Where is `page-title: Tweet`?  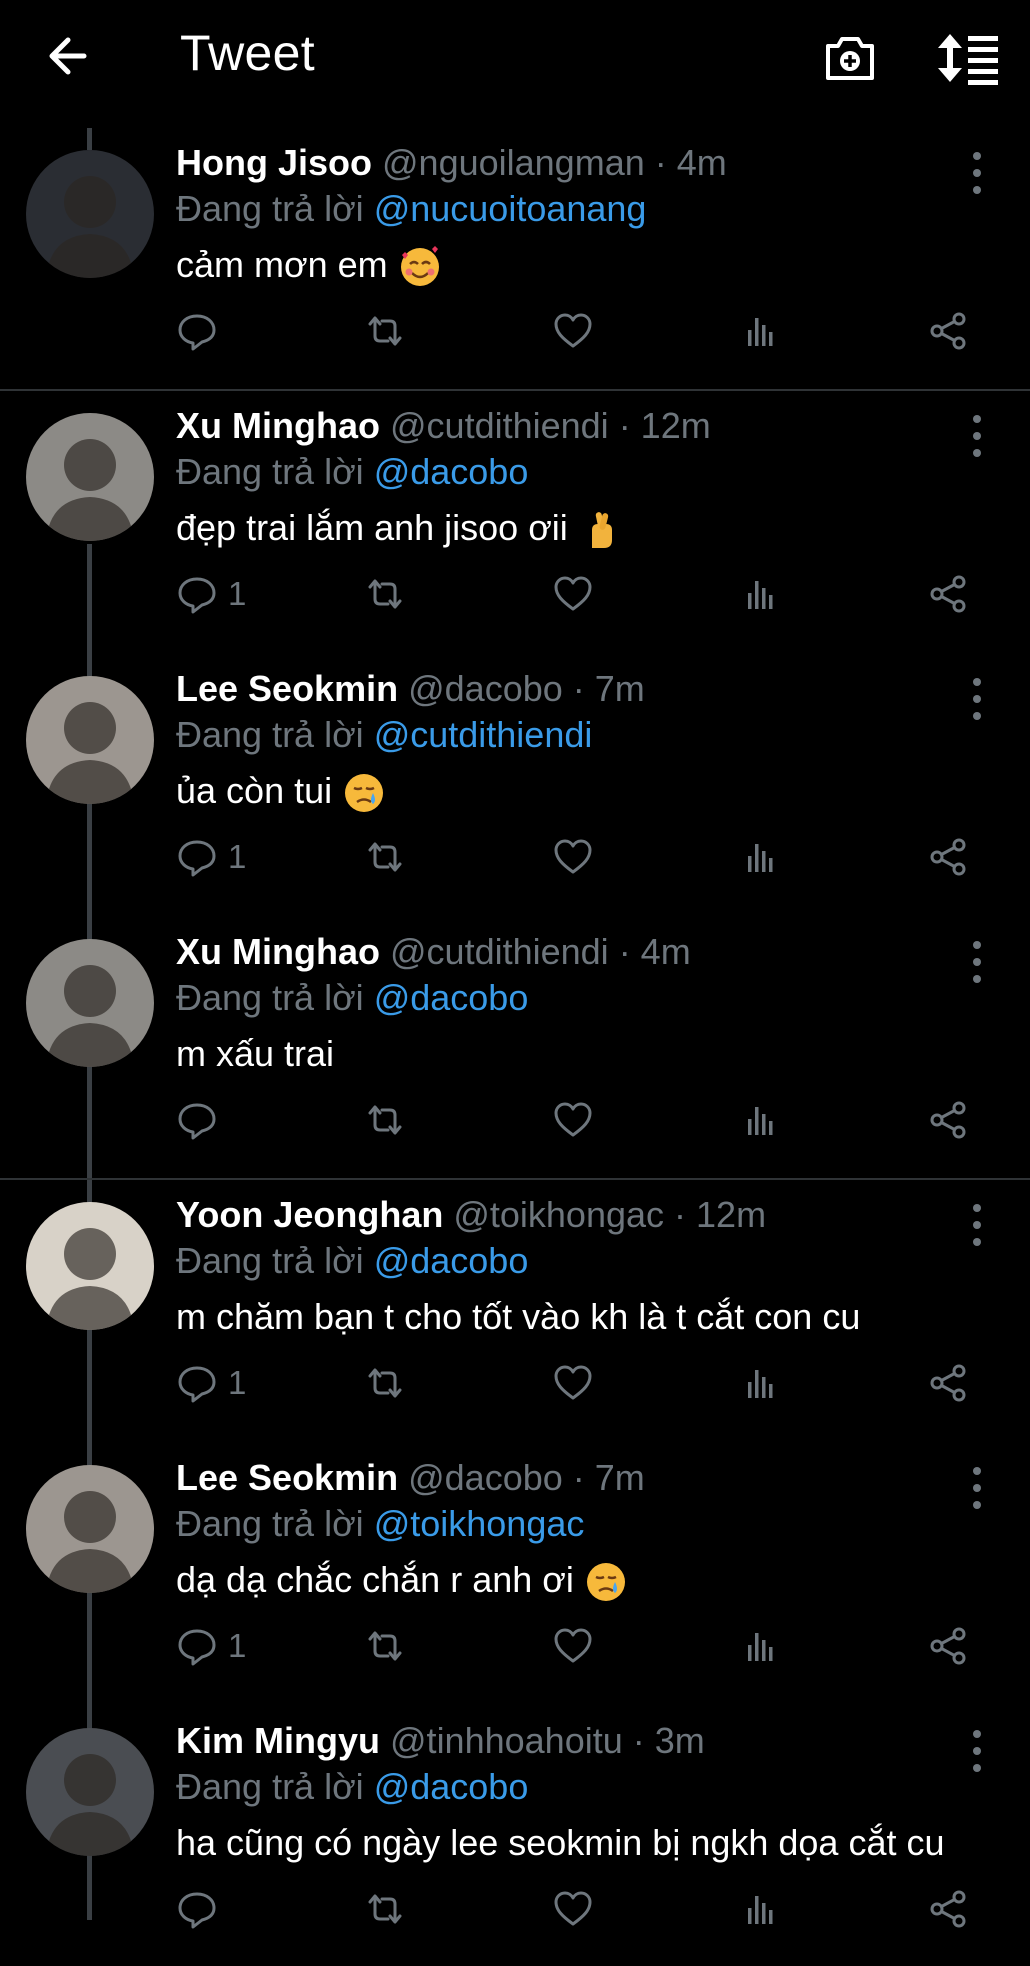 page-title: Tweet is located at coordinates (247, 53).